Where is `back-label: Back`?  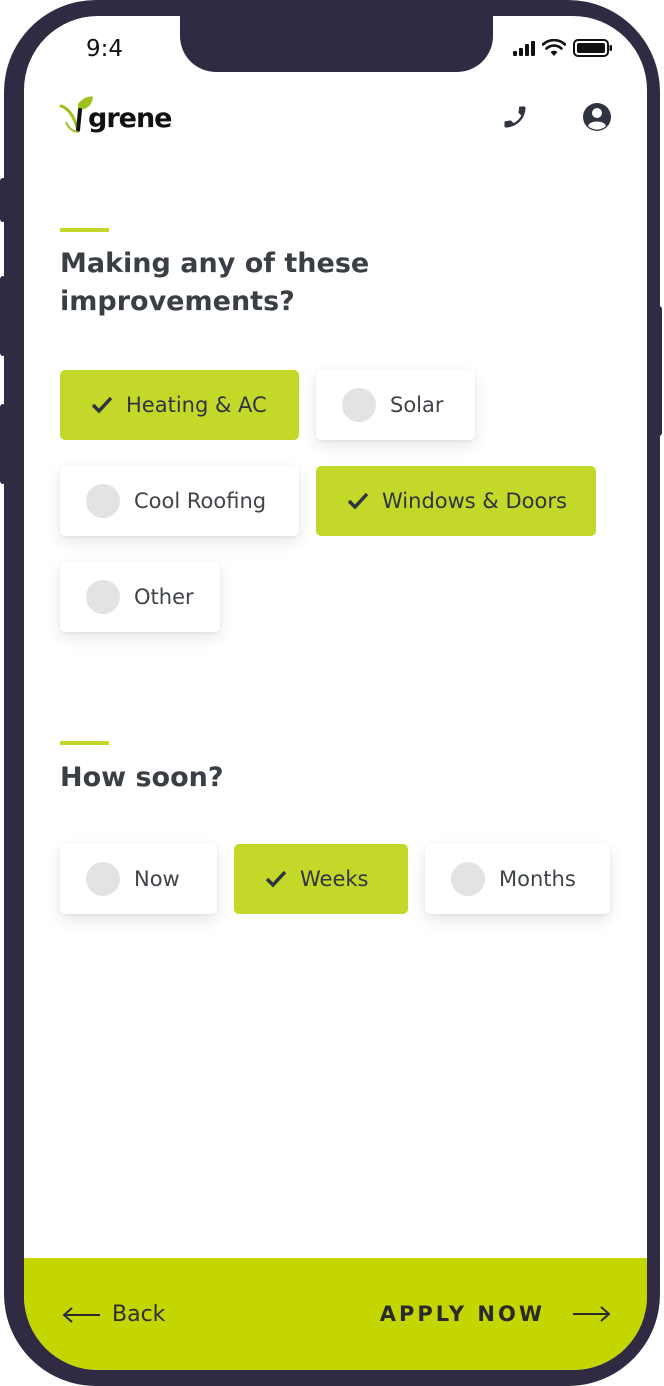
back-label: Back is located at coordinates (139, 1314).